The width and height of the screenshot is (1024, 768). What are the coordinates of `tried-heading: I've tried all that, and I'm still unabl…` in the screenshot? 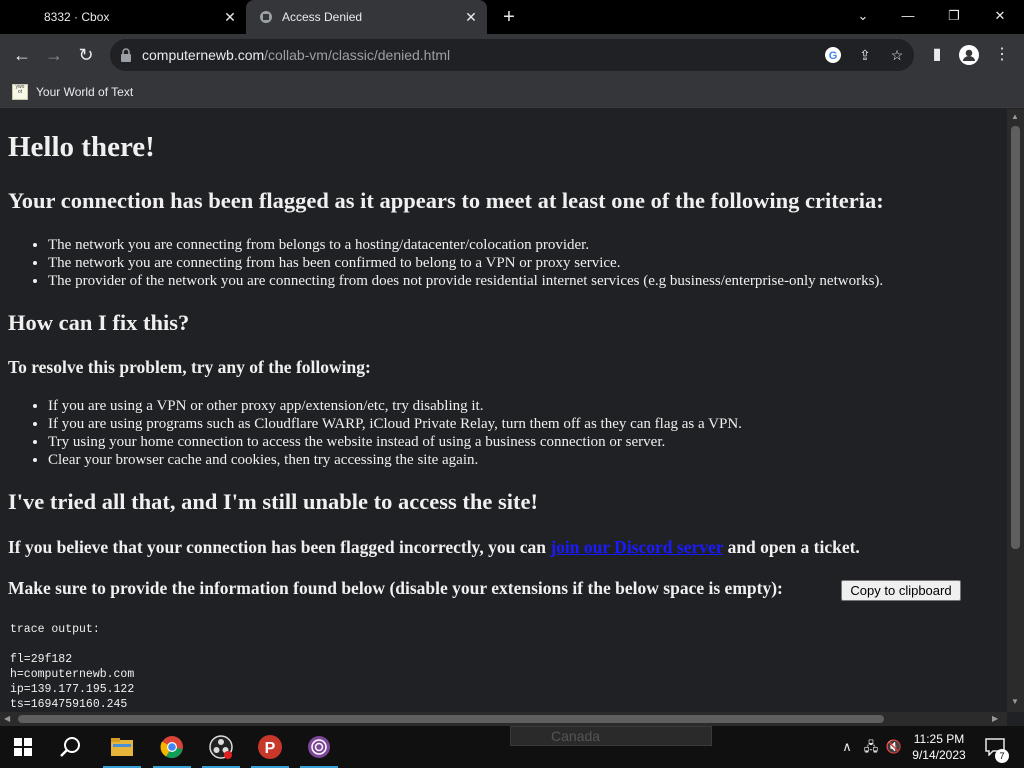 It's located at (273, 501).